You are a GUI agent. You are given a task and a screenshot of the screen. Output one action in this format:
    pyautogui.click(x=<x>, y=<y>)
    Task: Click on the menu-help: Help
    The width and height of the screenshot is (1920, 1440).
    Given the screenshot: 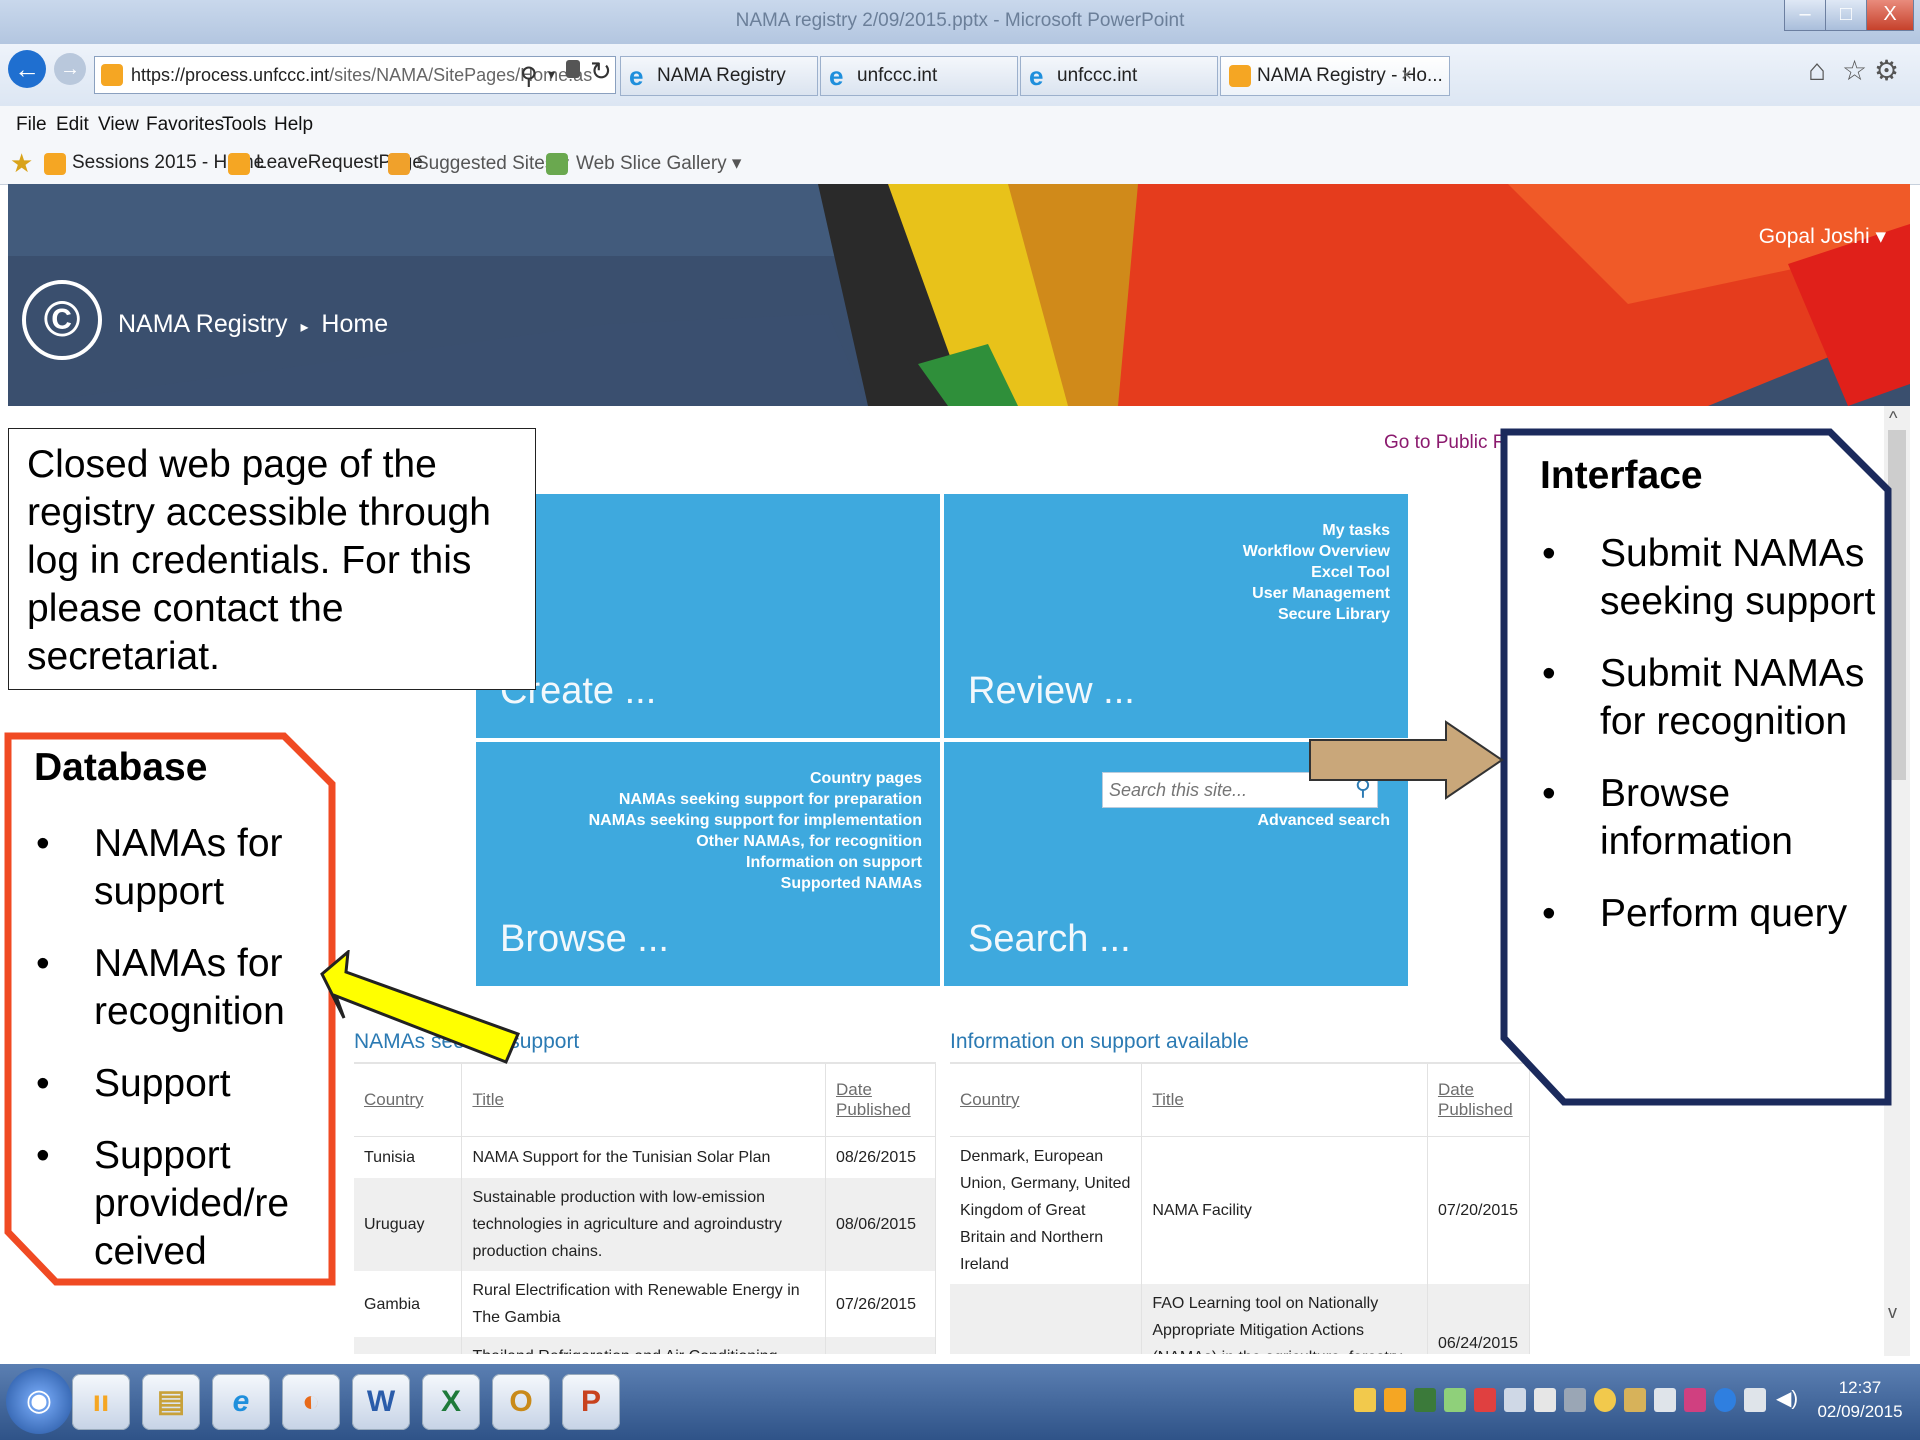 What is the action you would take?
    pyautogui.click(x=293, y=125)
    